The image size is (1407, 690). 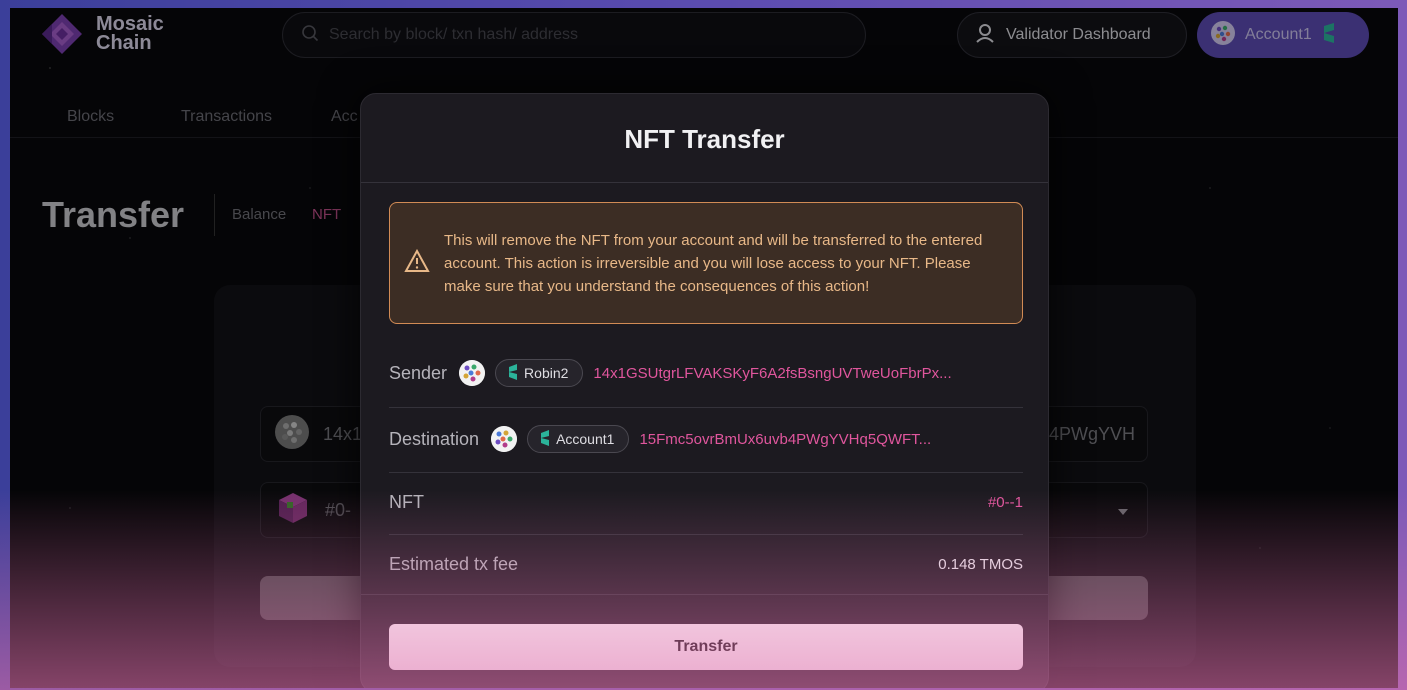 What do you see at coordinates (706, 564) in the screenshot?
I see `fee-row: Estimated tx fee 0.148 TMOS` at bounding box center [706, 564].